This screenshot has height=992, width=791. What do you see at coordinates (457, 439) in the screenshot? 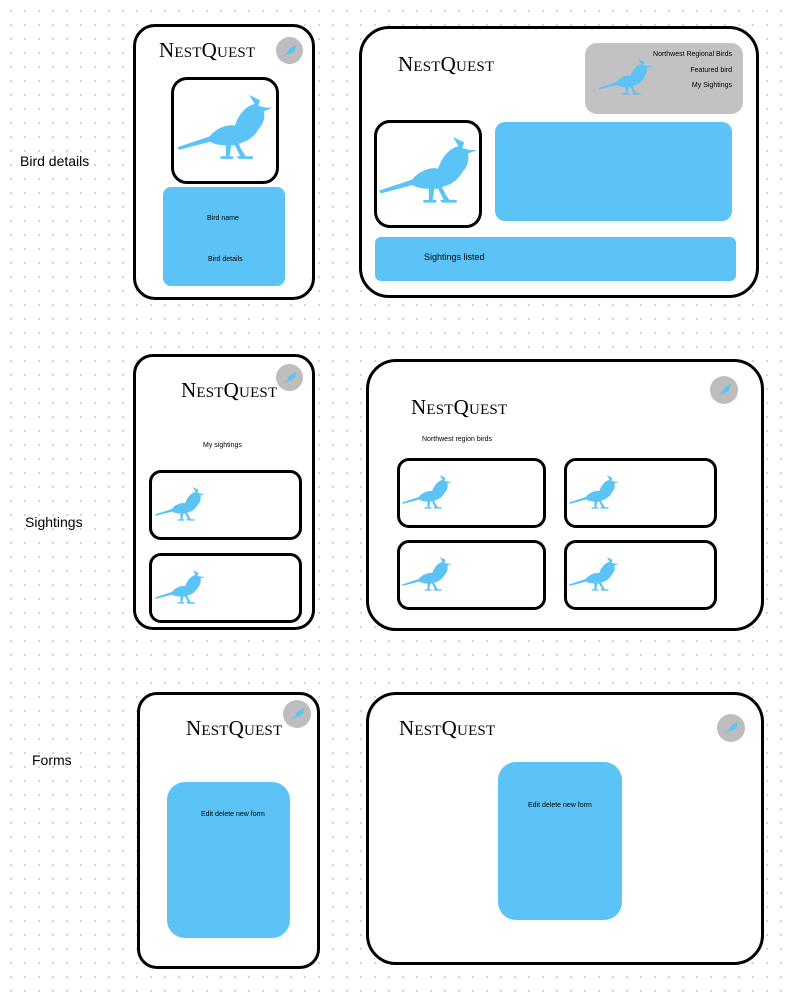
I see `page-title: Northwest region birds` at bounding box center [457, 439].